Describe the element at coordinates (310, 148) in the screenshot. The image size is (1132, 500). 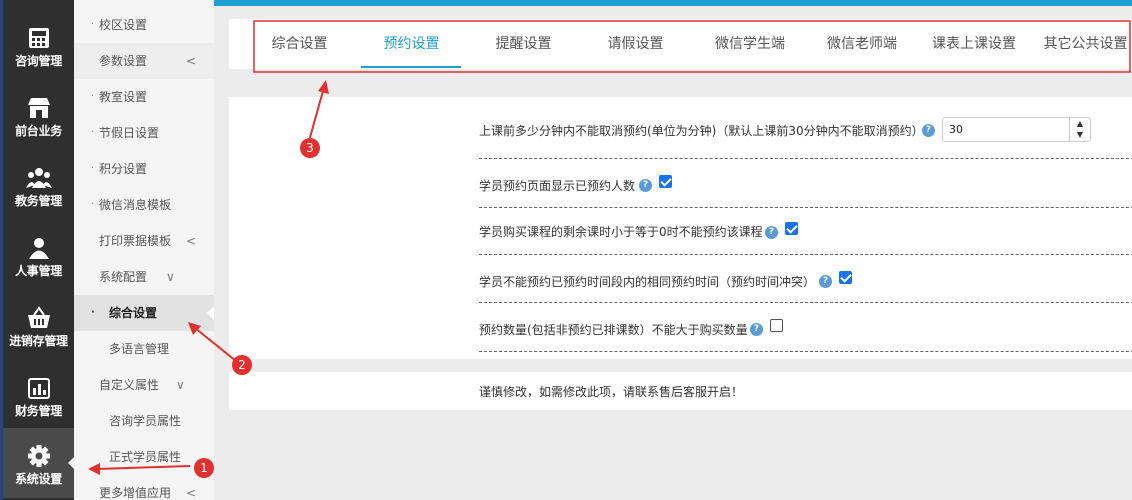
I see `annotation-badge-3: 3` at that location.